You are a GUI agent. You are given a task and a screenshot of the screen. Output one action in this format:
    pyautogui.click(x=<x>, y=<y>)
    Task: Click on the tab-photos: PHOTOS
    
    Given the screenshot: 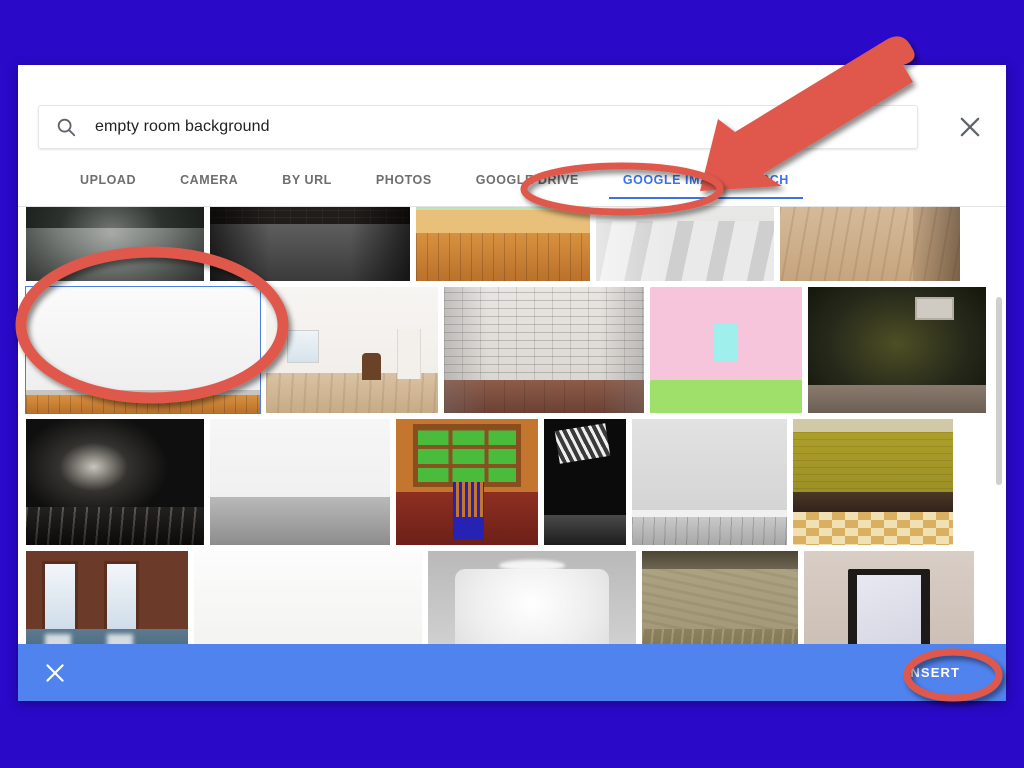 What is the action you would take?
    pyautogui.click(x=404, y=184)
    